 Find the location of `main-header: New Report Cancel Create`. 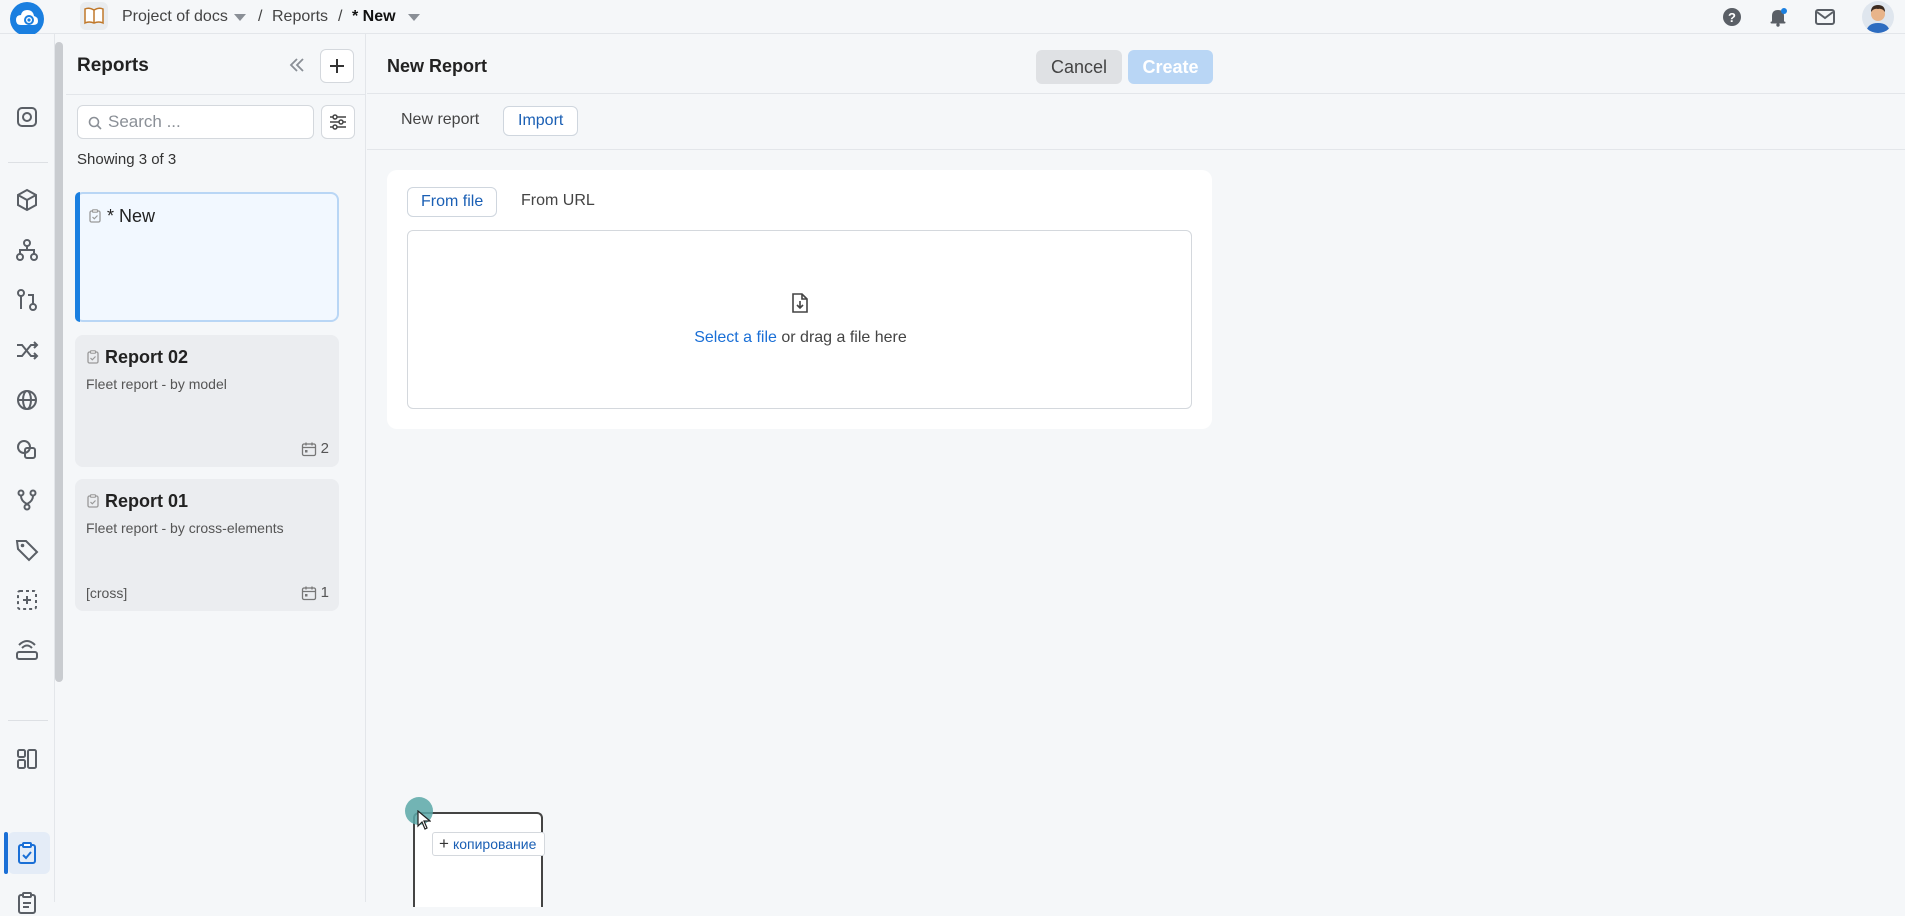

main-header: New Report Cancel Create is located at coordinates (1136, 64).